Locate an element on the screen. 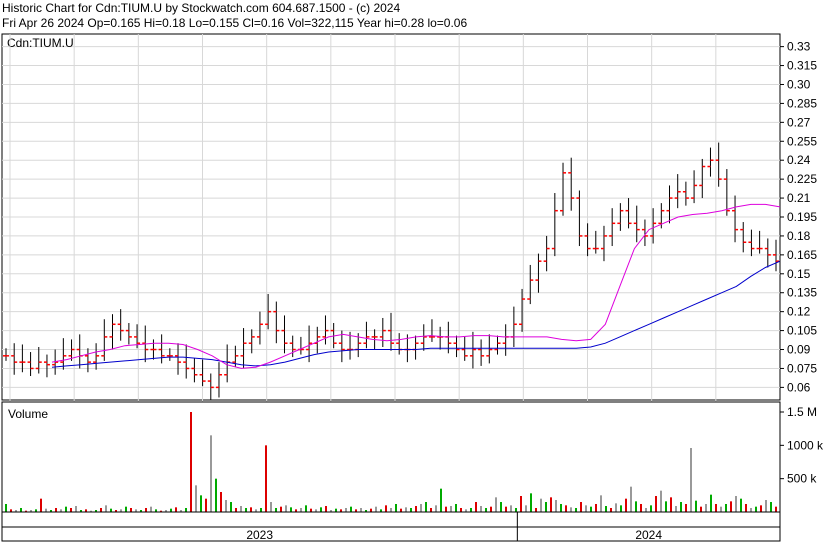 The height and width of the screenshot is (543, 830). price-tick-label: 0.24 is located at coordinates (799, 160).